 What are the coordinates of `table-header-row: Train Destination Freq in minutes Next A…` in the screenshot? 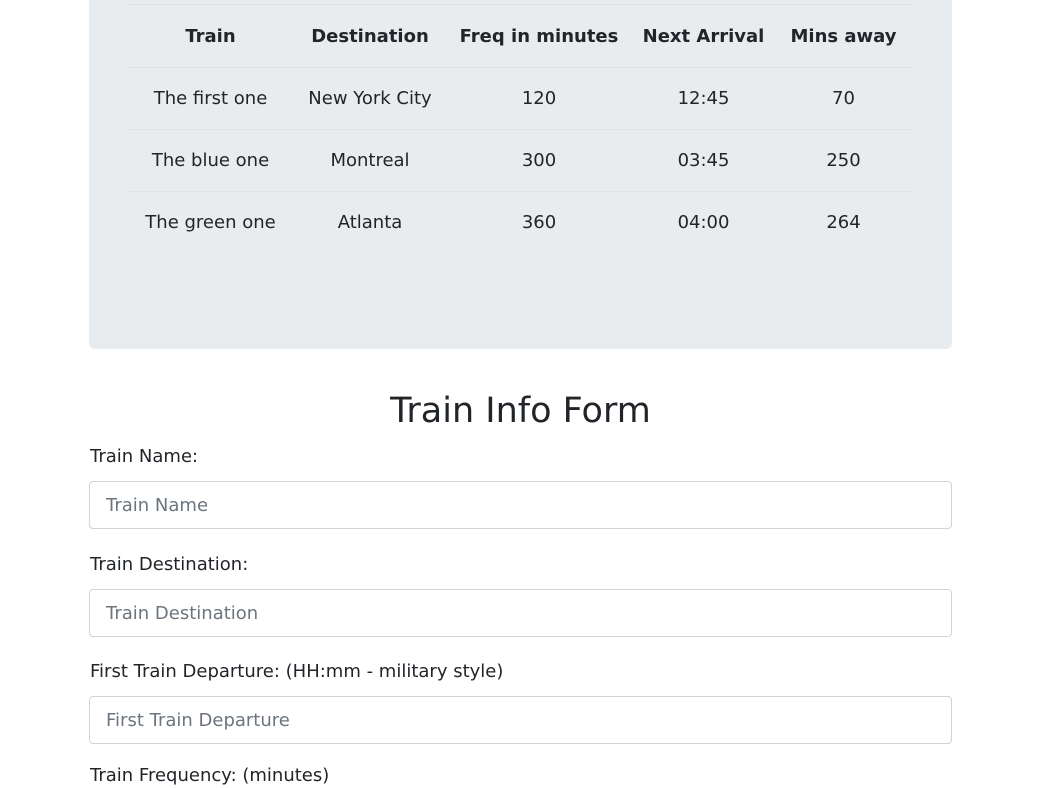 It's located at (519, 36).